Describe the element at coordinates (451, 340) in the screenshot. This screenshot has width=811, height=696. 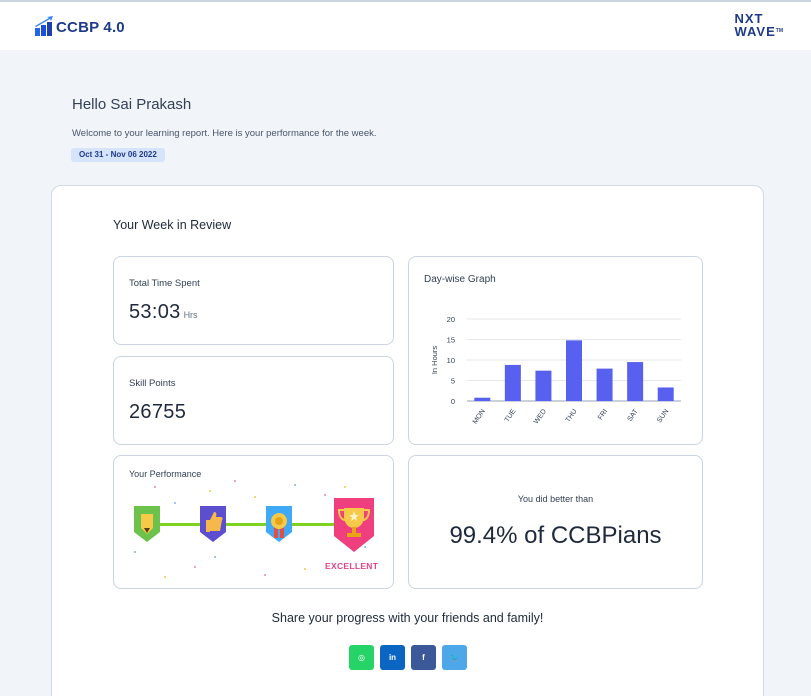
I see `y-tick-label: 15` at that location.